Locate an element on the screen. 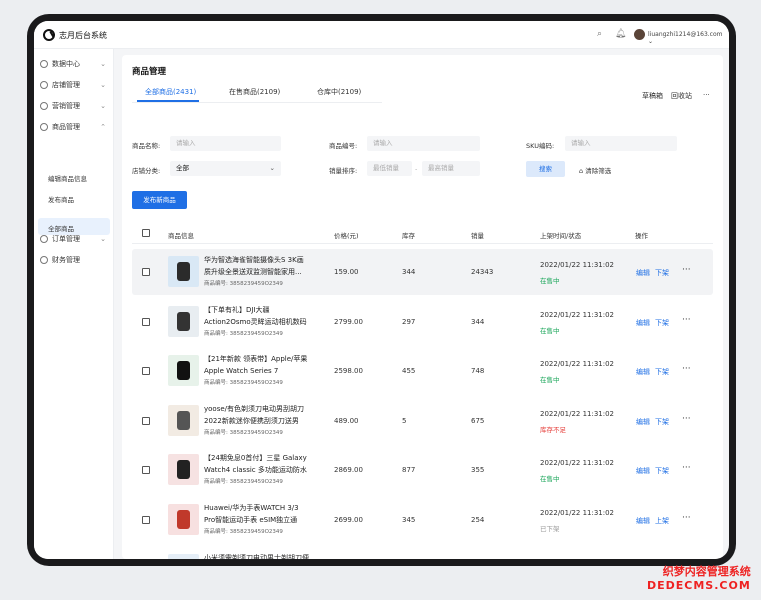 Image resolution: width=761 pixels, height=600 pixels. product-code-label: 商品编号: is located at coordinates (343, 146).